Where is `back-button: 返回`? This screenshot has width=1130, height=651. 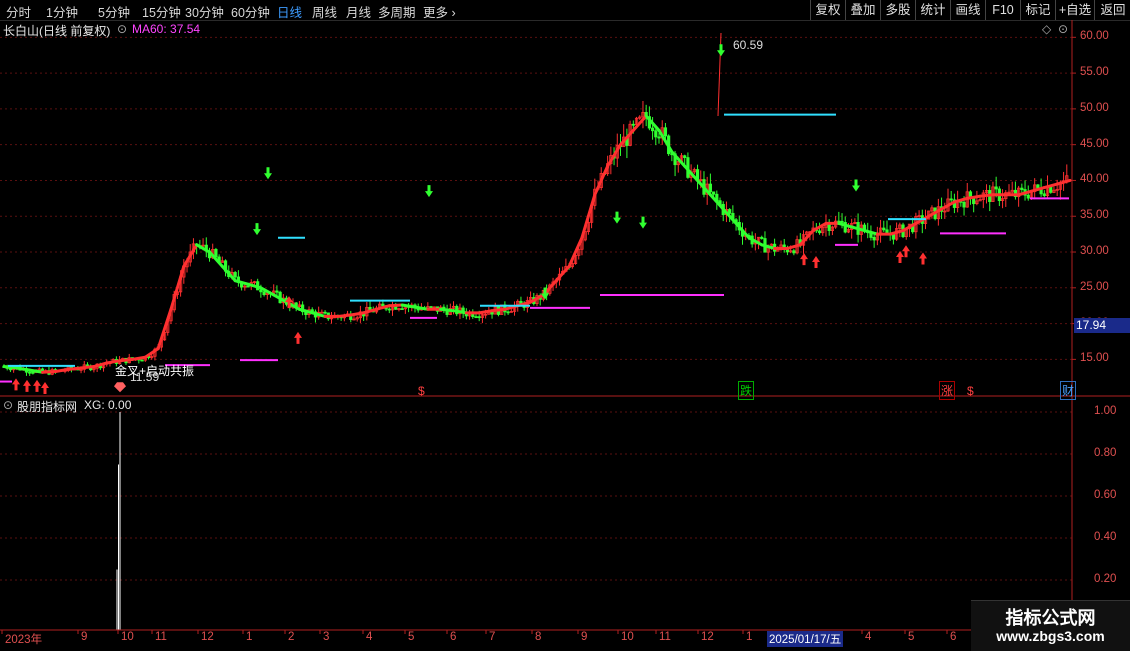 back-button: 返回 is located at coordinates (1112, 10).